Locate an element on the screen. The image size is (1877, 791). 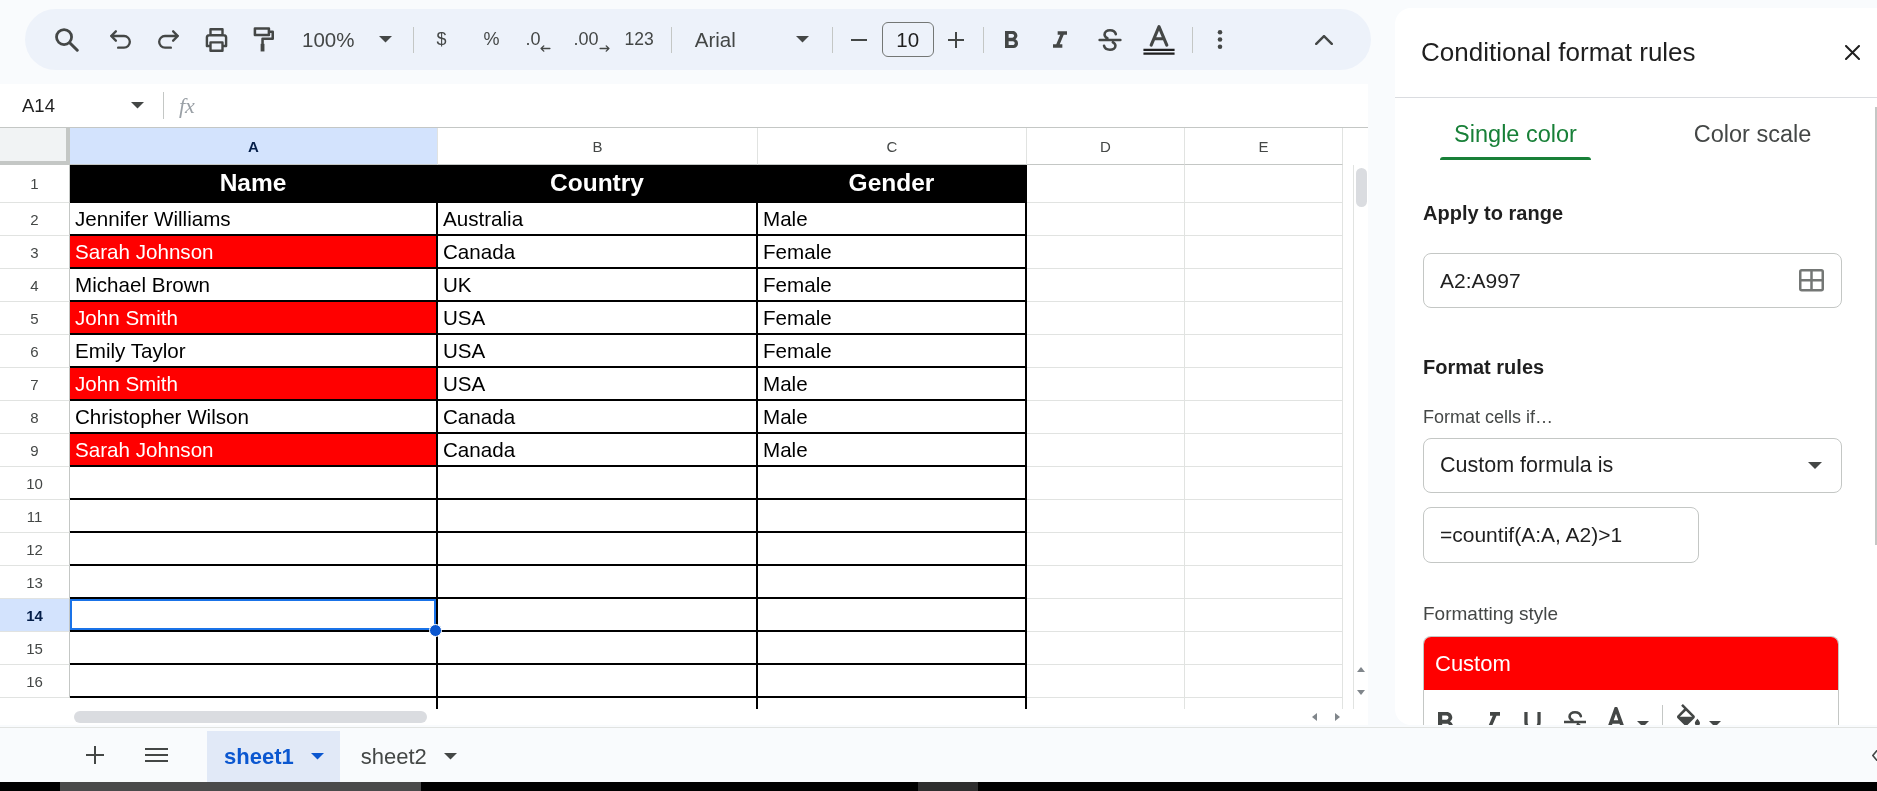
underline-icon is located at coordinates (1532, 718).